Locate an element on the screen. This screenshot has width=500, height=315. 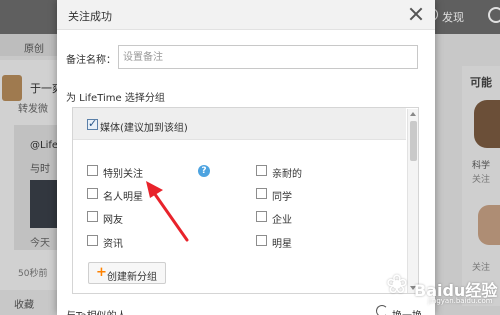
group-heading: 为 LifeTime 选择分组 is located at coordinates (115, 98).